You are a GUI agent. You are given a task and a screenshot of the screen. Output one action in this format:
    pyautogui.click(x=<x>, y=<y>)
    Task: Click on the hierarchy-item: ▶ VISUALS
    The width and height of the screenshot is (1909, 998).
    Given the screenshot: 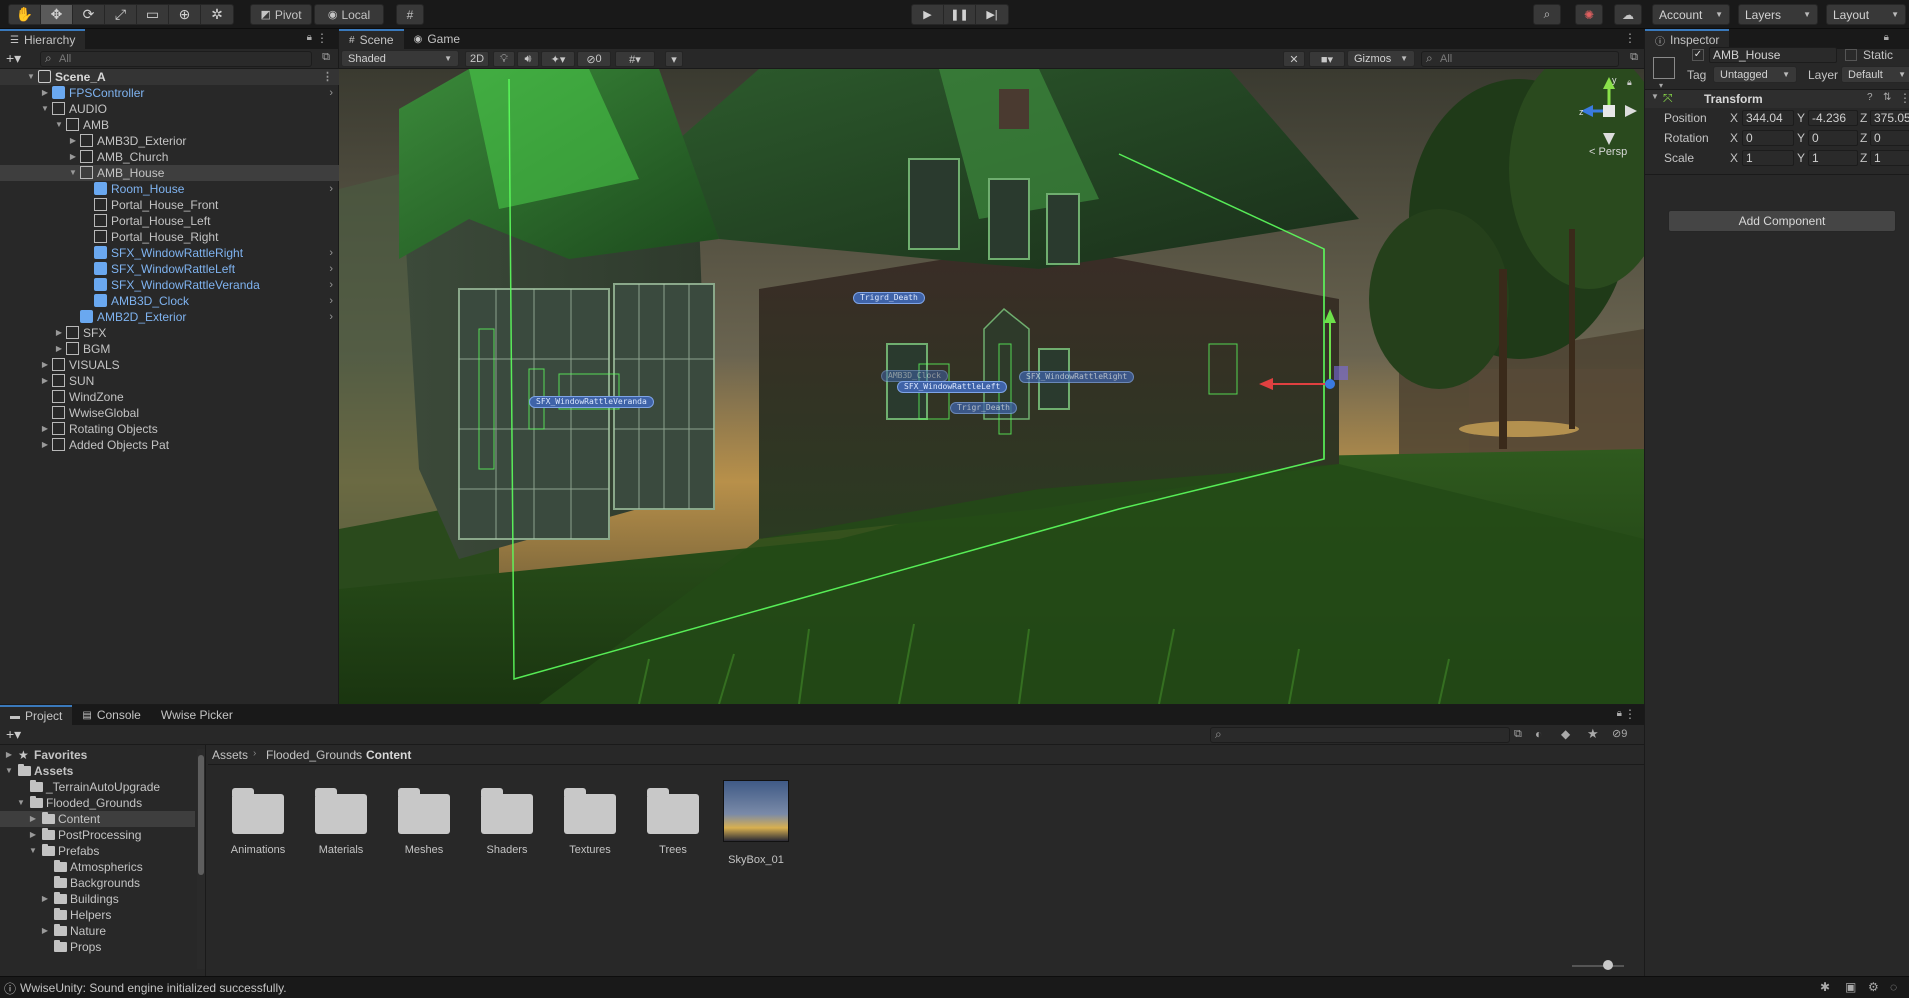 What is the action you would take?
    pyautogui.click(x=169, y=365)
    